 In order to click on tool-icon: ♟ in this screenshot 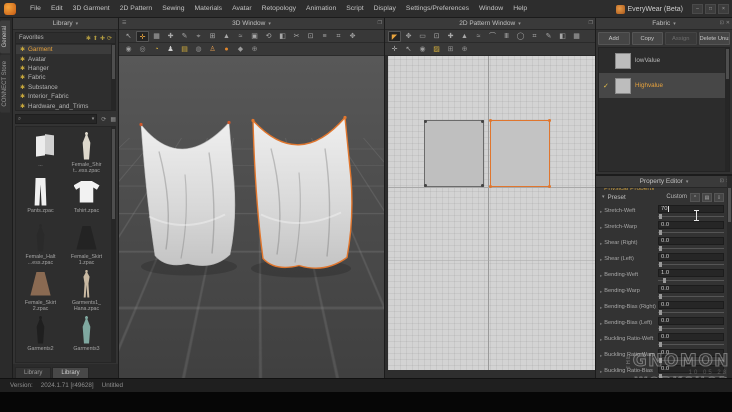, I will do `click(170, 49)`.